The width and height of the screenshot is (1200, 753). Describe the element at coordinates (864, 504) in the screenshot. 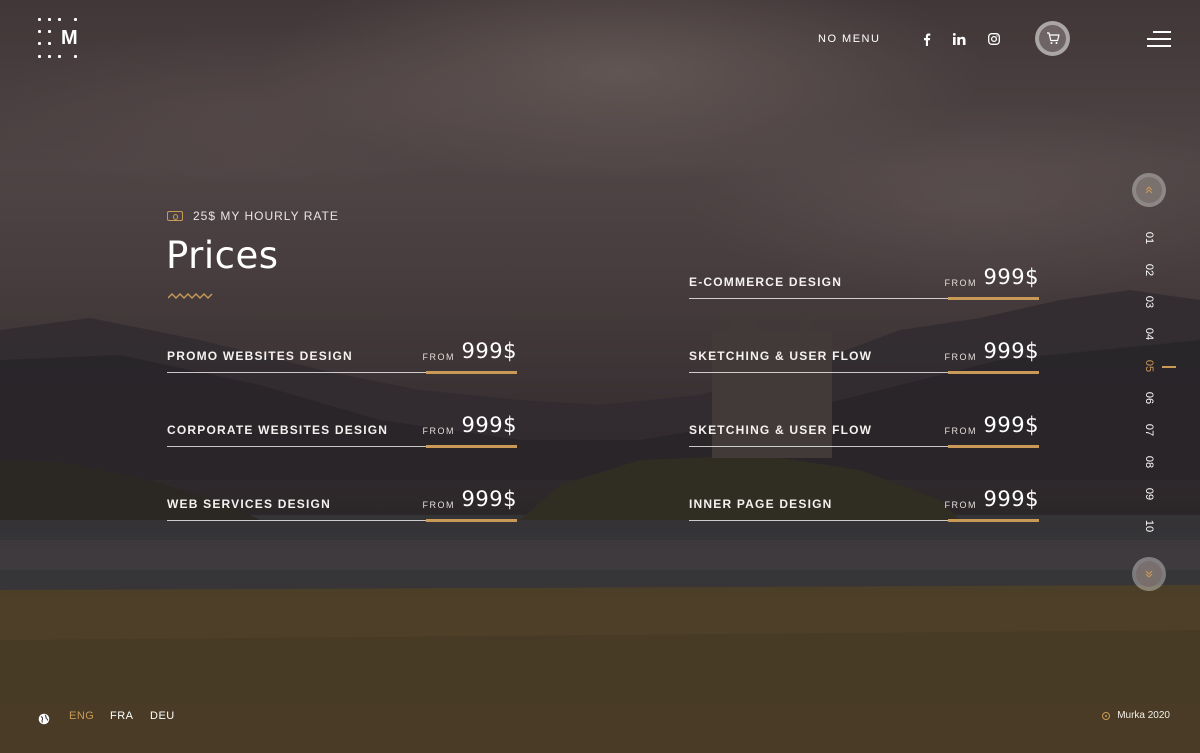

I see `price-row: INNER PAGE DESIGN FROM 999$` at that location.